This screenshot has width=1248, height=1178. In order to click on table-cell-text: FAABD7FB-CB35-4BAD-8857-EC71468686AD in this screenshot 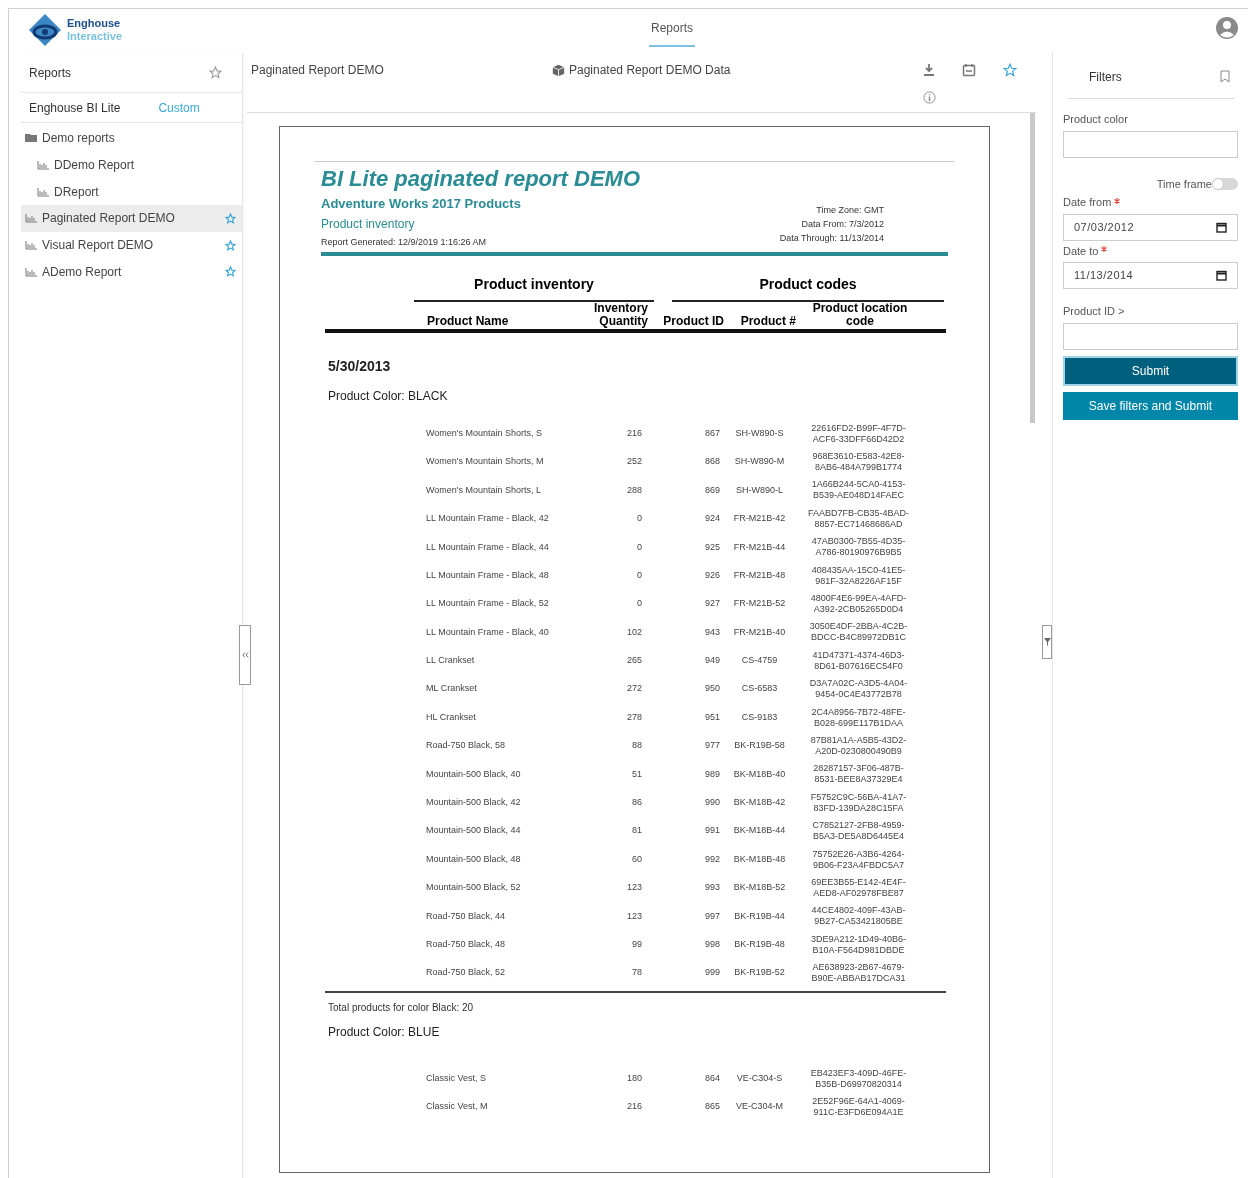, I will do `click(858, 518)`.